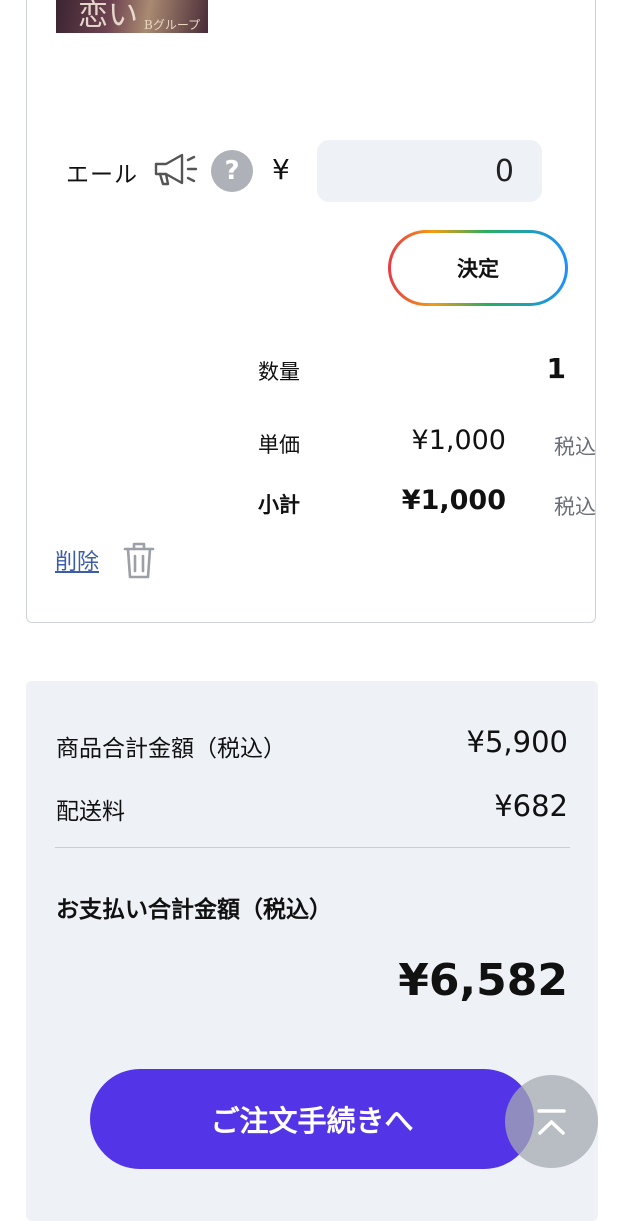 This screenshot has width=624, height=1221. I want to click on thumbnail-subtitle: Bグループ, so click(172, 25).